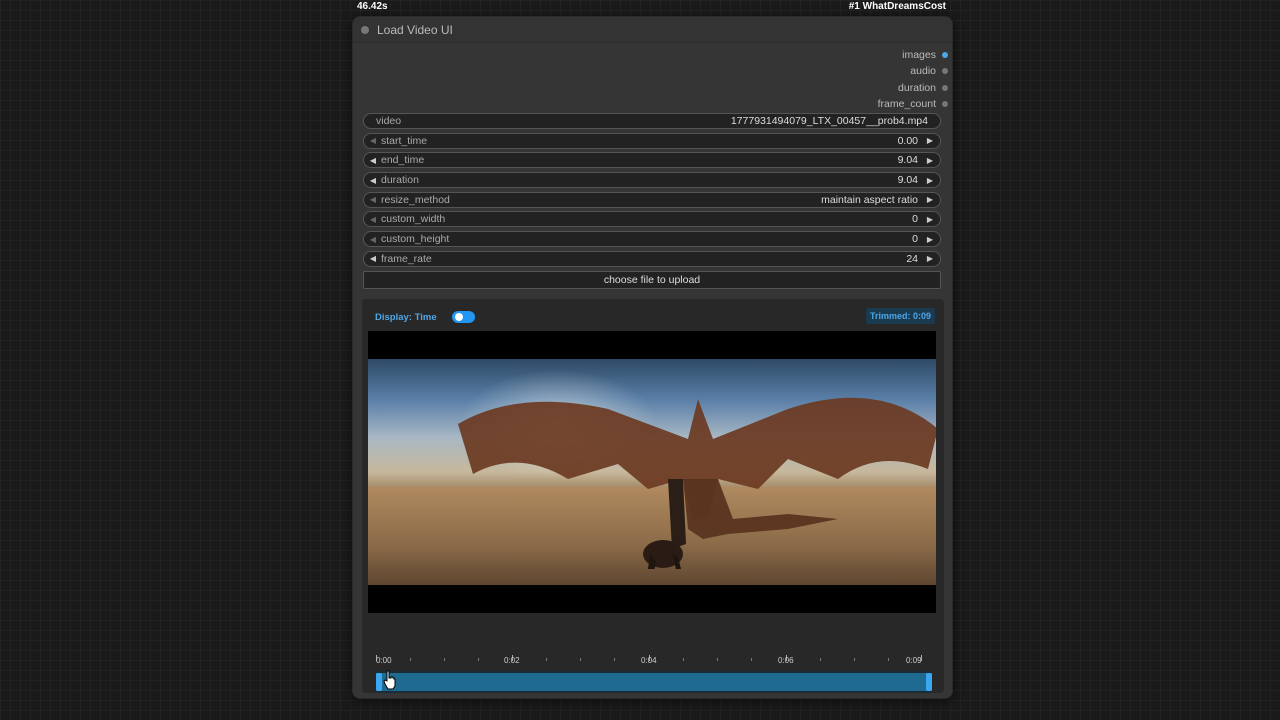  I want to click on output-label: audio, so click(923, 71).